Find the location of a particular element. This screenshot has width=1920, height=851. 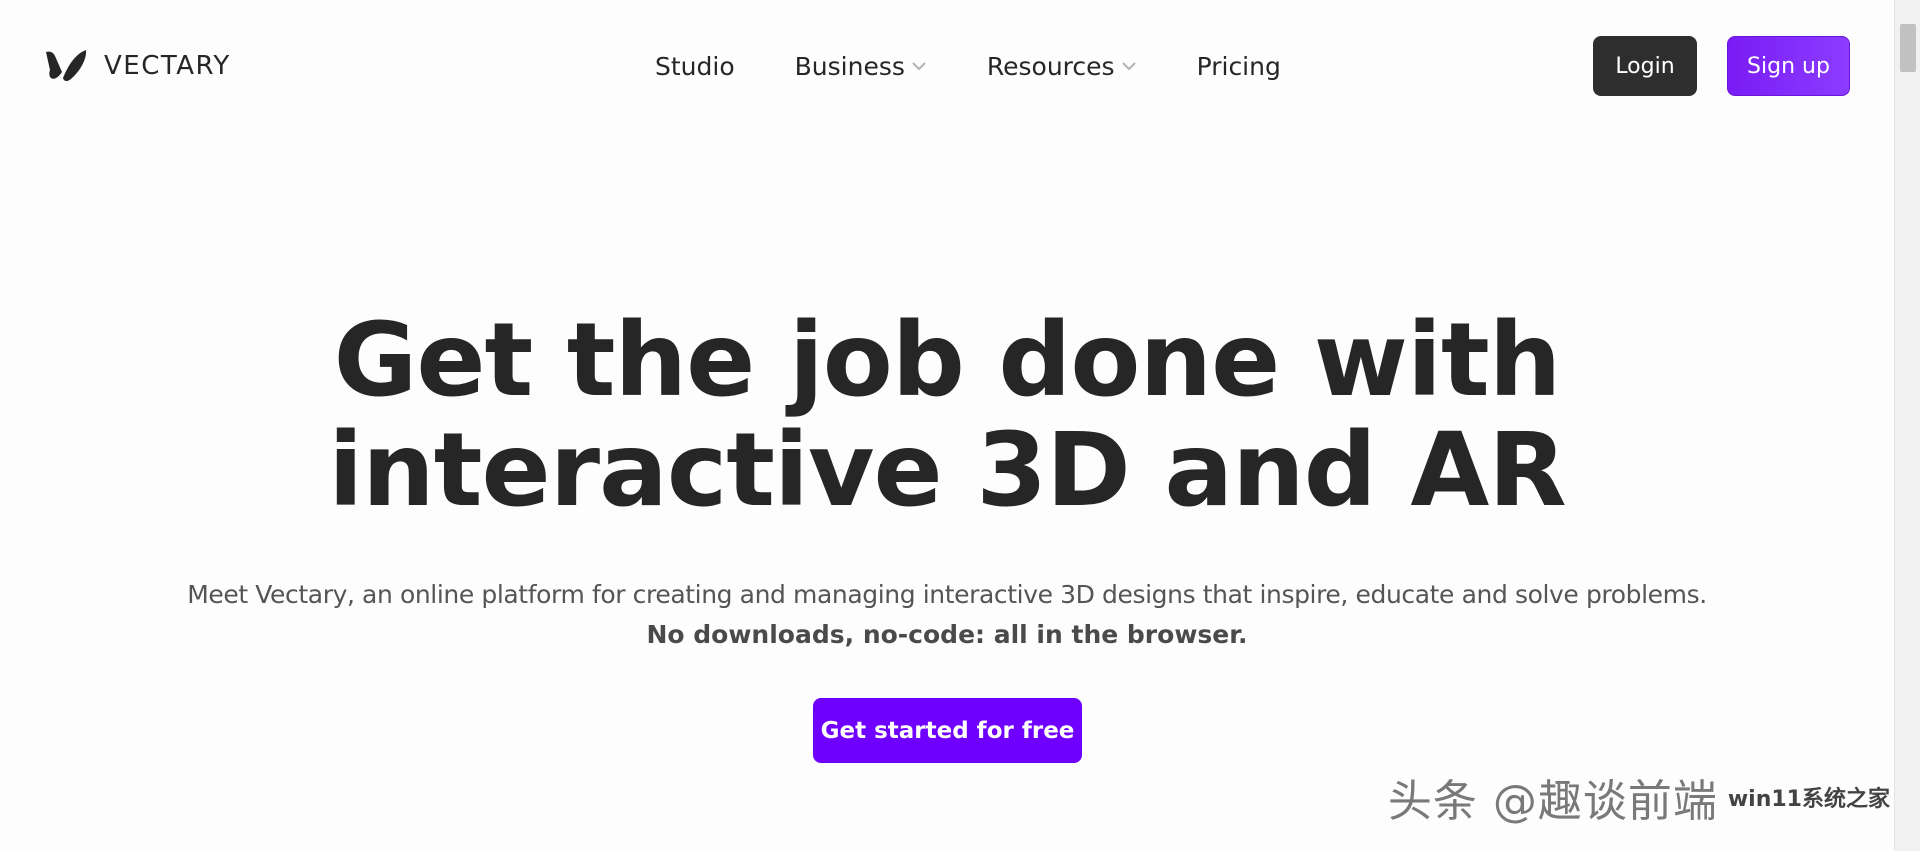

watermark: 头条 @趣谈前端 win11系统之家 is located at coordinates (1639, 797).